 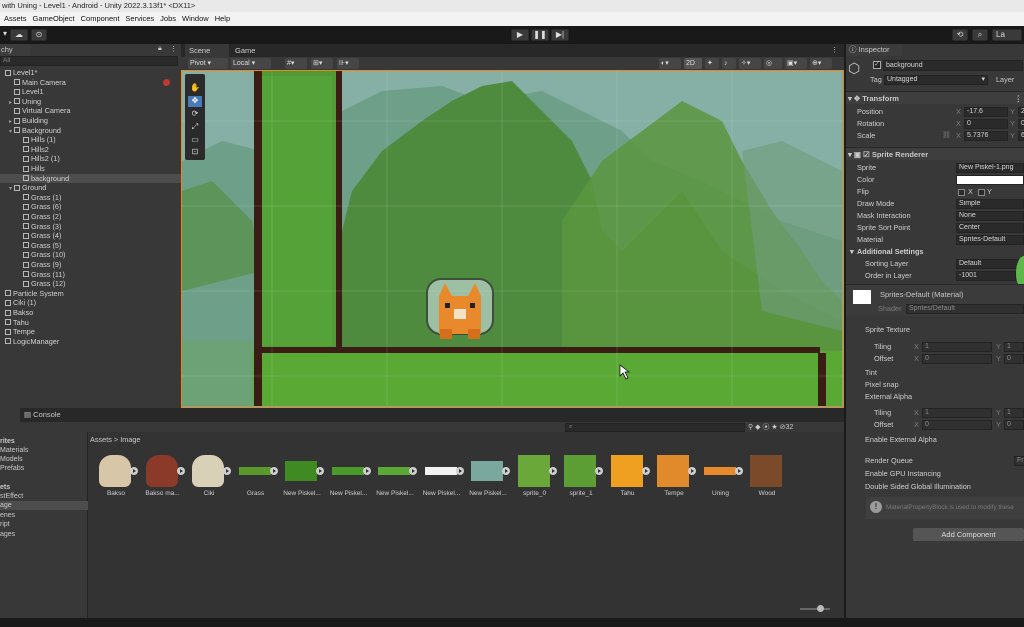 What do you see at coordinates (1021, 112) in the screenshot?
I see `position-y-field: 2` at bounding box center [1021, 112].